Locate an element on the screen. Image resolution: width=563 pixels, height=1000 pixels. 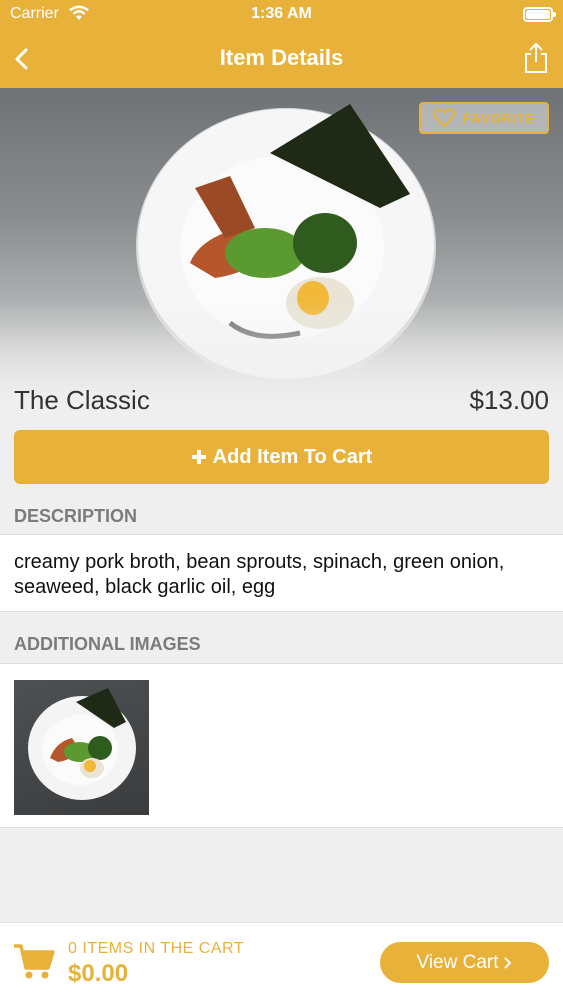
additional-image-thumbnail is located at coordinates (81, 747).